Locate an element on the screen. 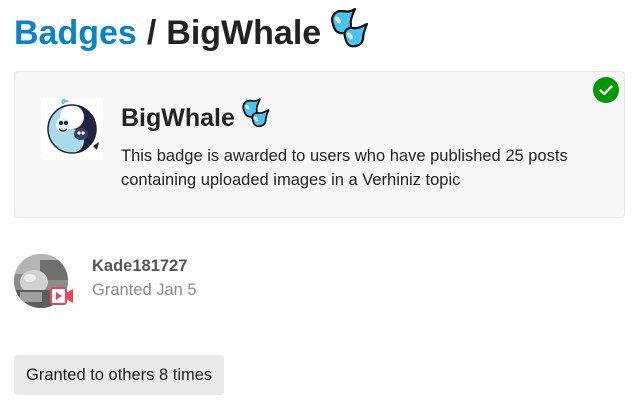  grant-username: Kade181727 is located at coordinates (139, 266).